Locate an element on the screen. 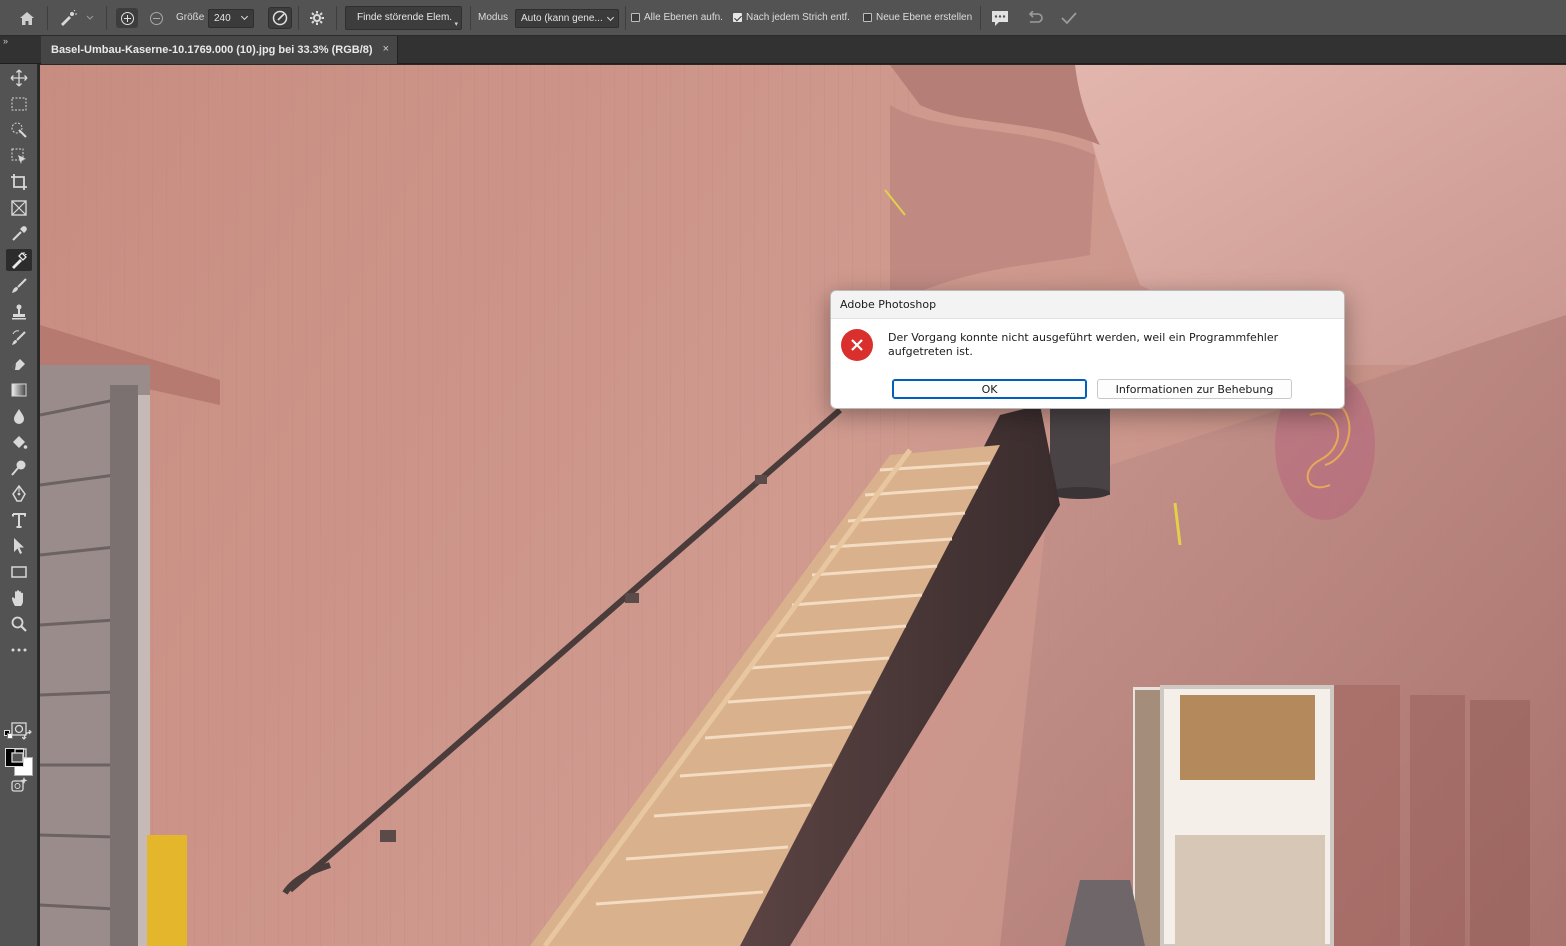 This screenshot has height=946, width=1566. remove-tool-preset-icon is located at coordinates (68, 18).